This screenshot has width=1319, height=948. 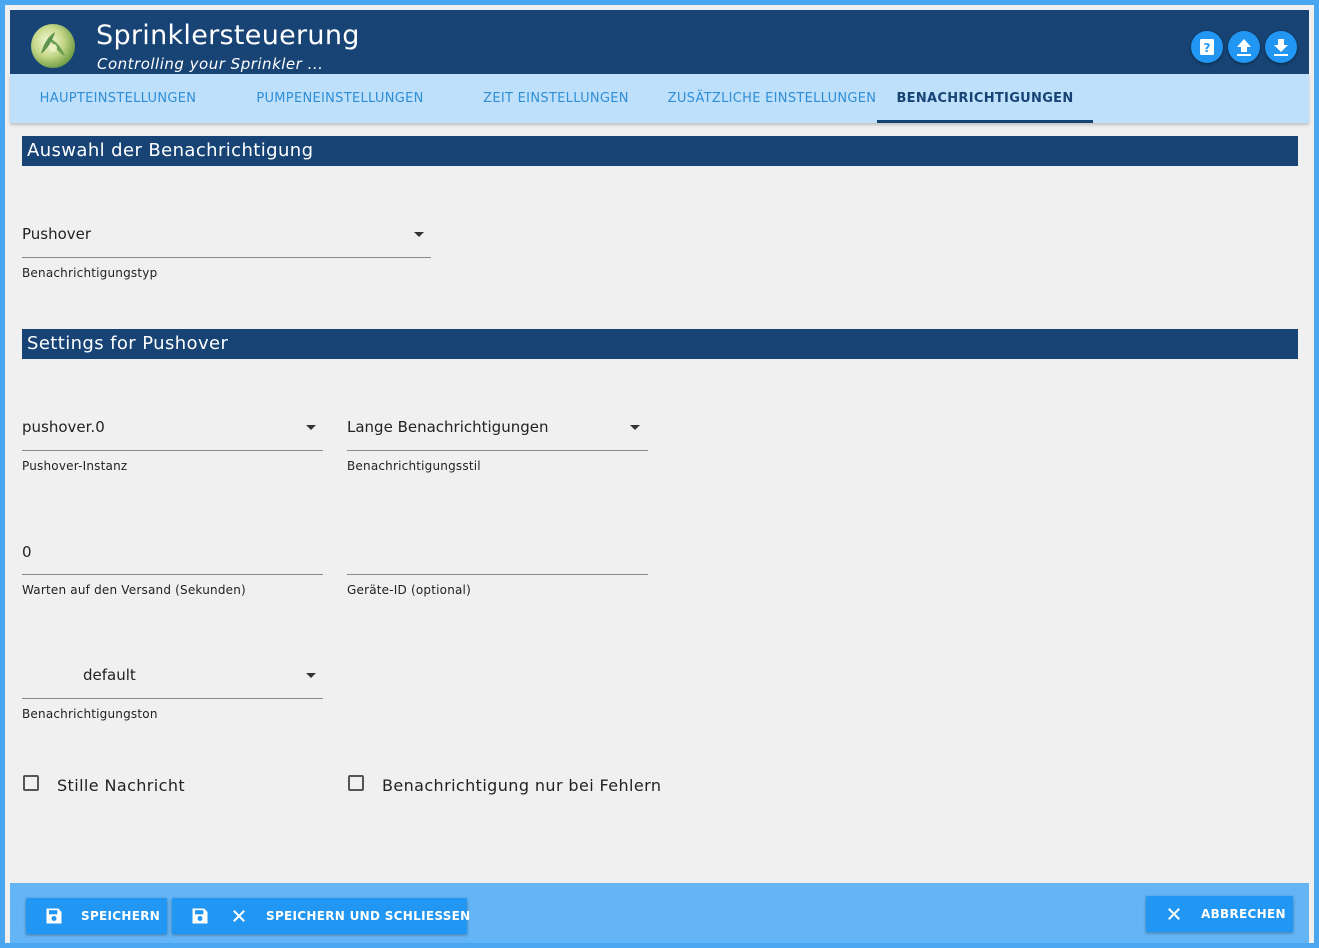 What do you see at coordinates (57, 234) in the screenshot?
I see `notification-type-value: Pushover` at bounding box center [57, 234].